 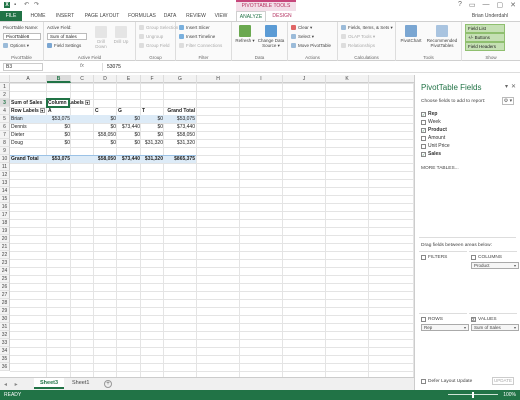 I want to click on field-item-rep: ✓ Rep, so click(x=429, y=114).